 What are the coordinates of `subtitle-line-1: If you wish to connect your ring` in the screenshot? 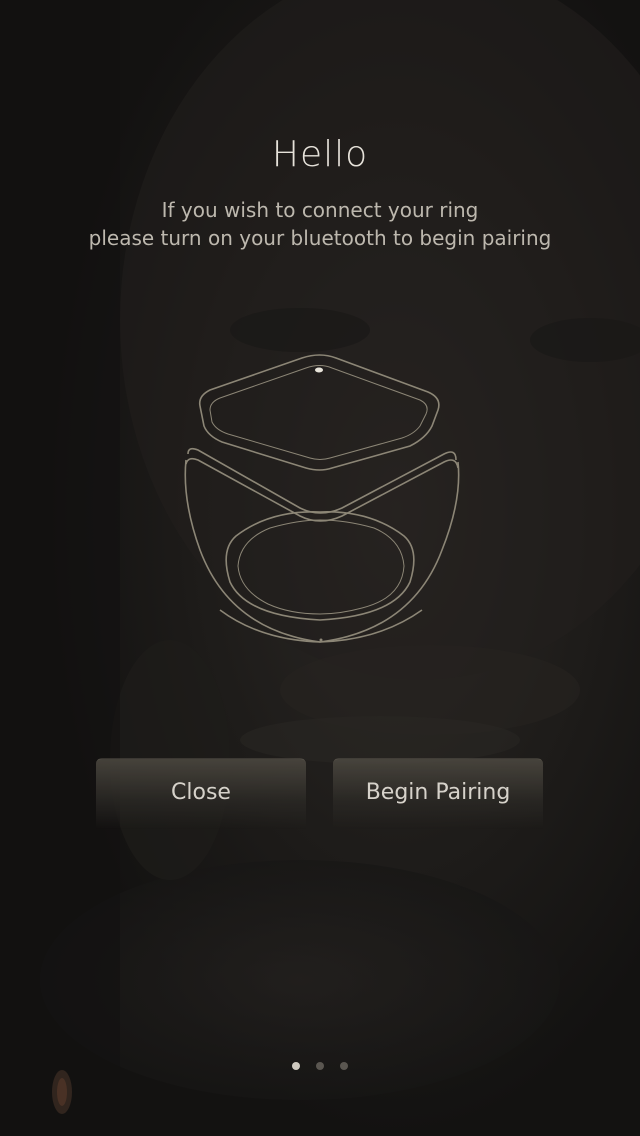 It's located at (320, 210).